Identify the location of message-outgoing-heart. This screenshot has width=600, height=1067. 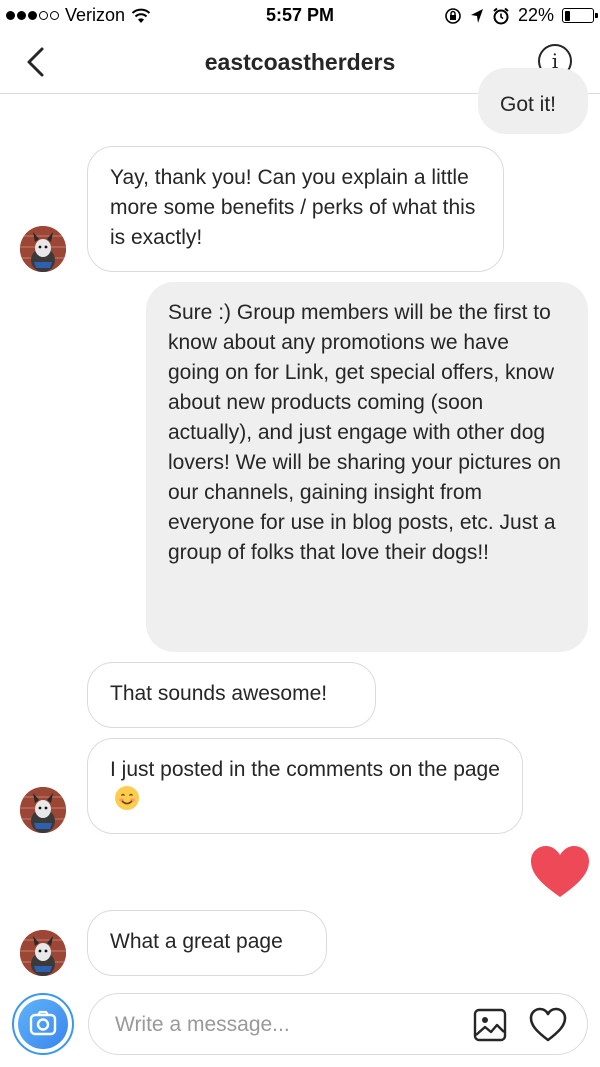
(560, 872).